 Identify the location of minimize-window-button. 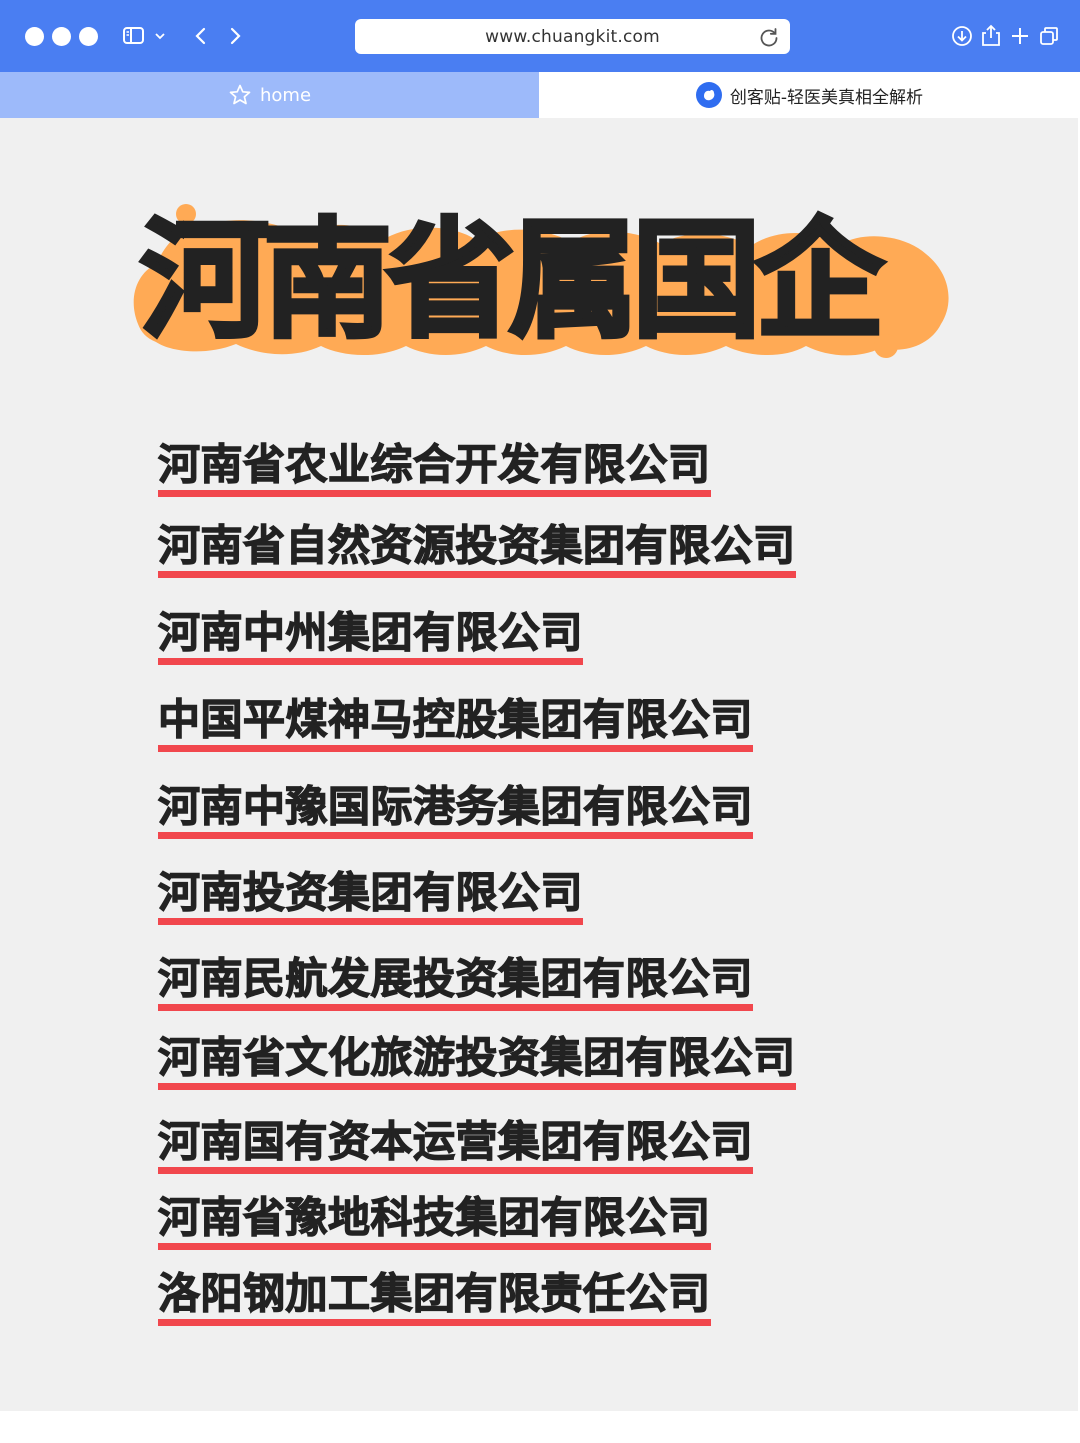
(61, 36).